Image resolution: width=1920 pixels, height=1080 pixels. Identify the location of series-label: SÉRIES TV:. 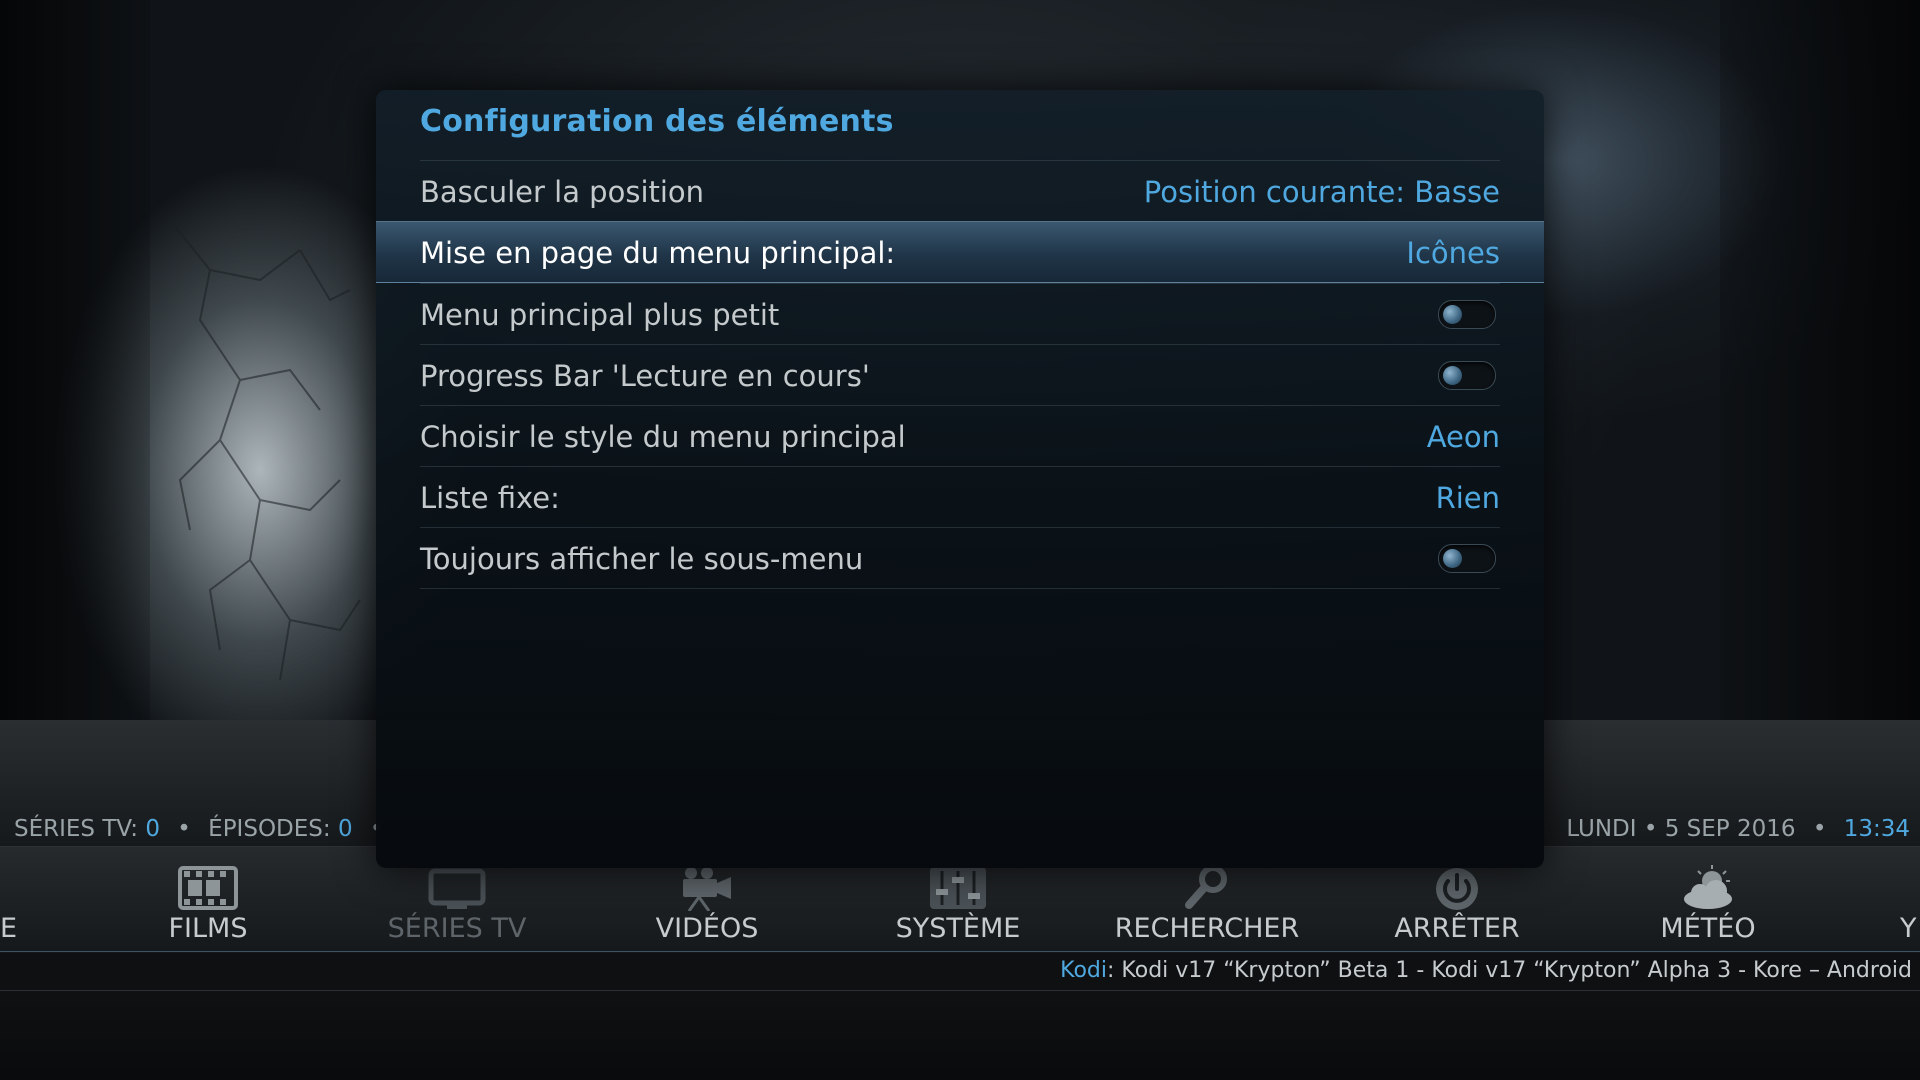
(76, 829).